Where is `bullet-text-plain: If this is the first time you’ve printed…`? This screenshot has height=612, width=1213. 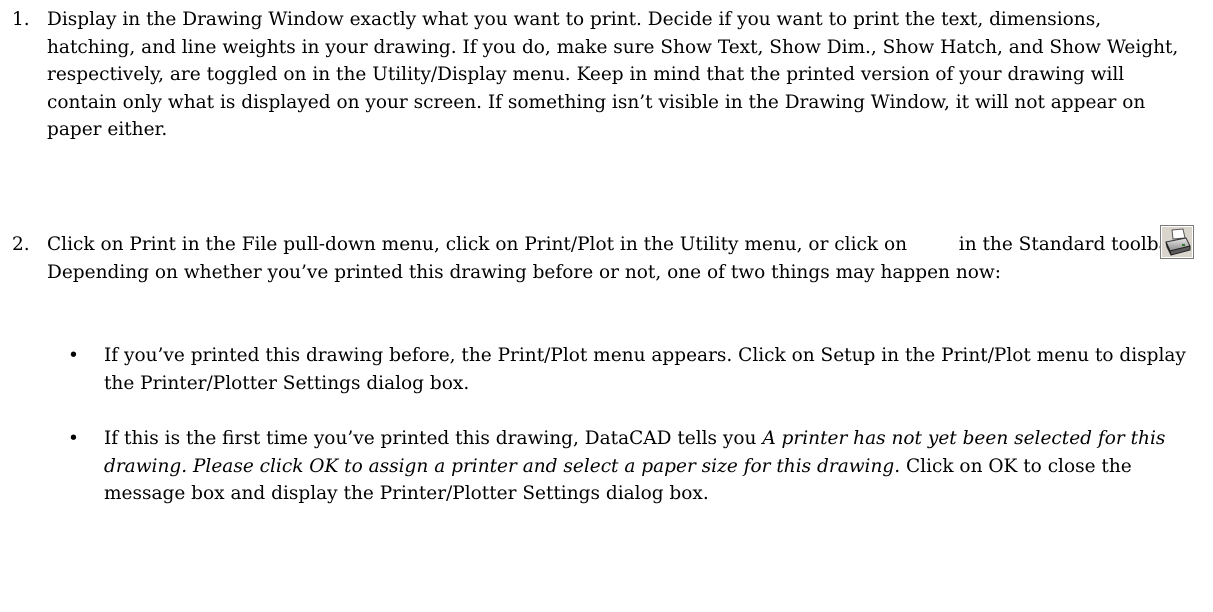 bullet-text-plain: If this is the first time you’ve printed… is located at coordinates (433, 438).